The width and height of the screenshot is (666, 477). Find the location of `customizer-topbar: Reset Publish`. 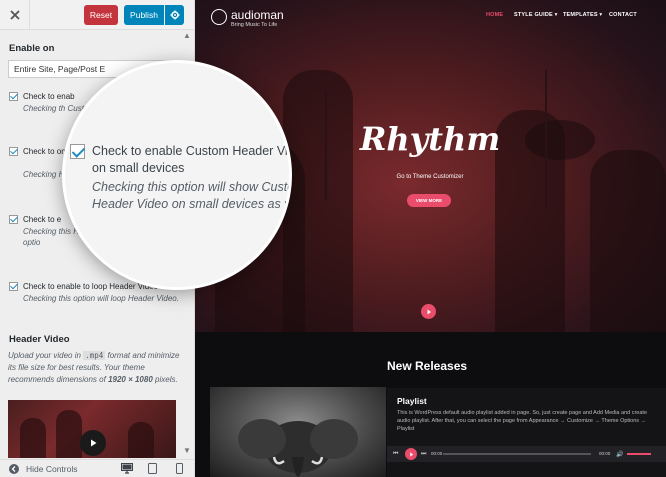

customizer-topbar: Reset Publish is located at coordinates (97, 15).